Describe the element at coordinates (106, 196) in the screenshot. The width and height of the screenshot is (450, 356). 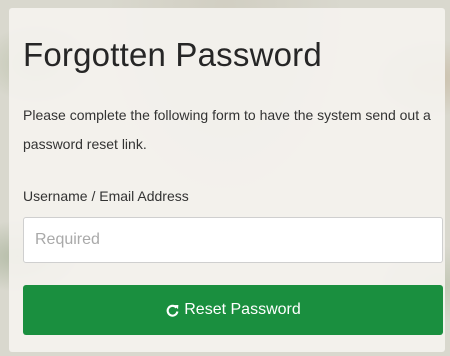
I see `username-label: Username / Email Address` at that location.